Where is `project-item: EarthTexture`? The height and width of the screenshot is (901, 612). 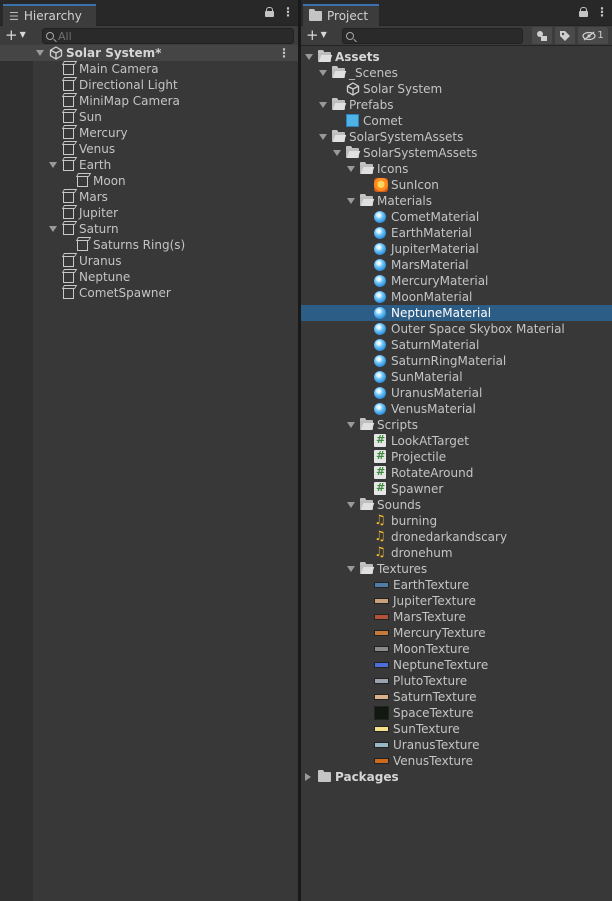 project-item: EarthTexture is located at coordinates (456, 585).